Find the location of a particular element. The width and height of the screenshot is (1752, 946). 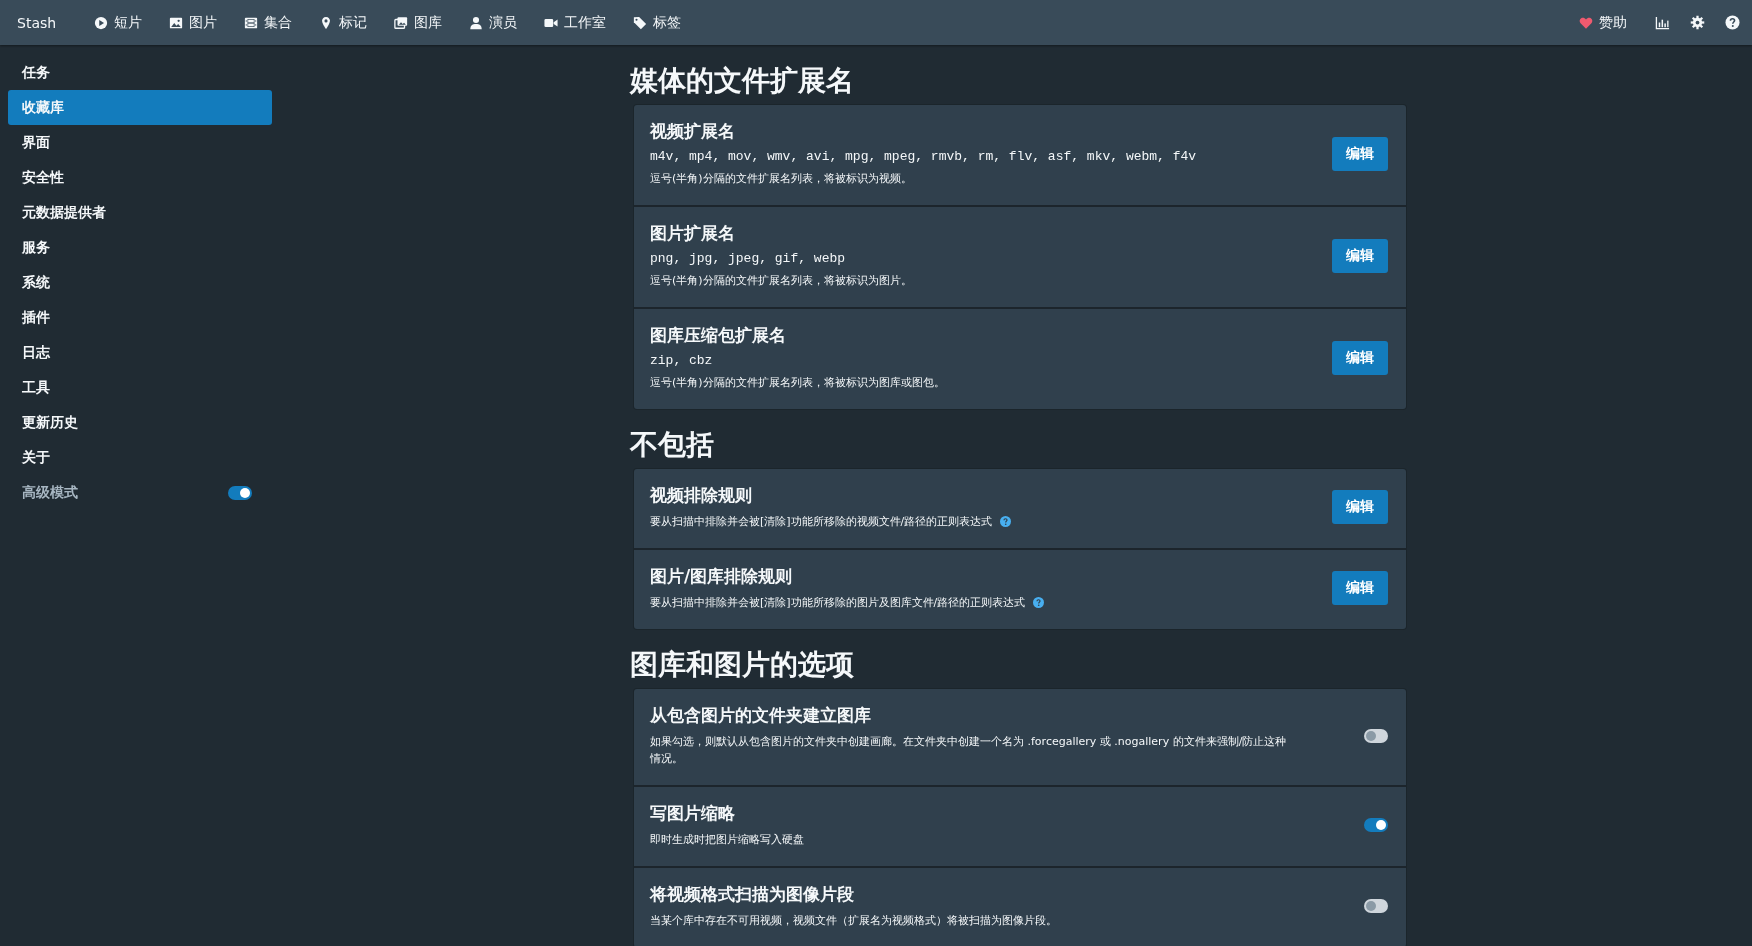

image-icon is located at coordinates (176, 22).